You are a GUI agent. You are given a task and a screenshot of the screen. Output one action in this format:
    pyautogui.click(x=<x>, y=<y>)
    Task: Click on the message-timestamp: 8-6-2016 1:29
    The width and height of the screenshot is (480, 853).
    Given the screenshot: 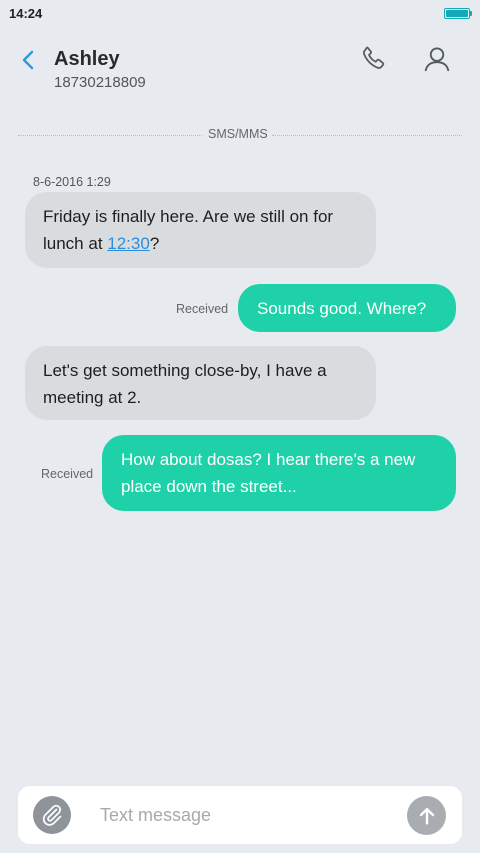 What is the action you would take?
    pyautogui.click(x=72, y=182)
    